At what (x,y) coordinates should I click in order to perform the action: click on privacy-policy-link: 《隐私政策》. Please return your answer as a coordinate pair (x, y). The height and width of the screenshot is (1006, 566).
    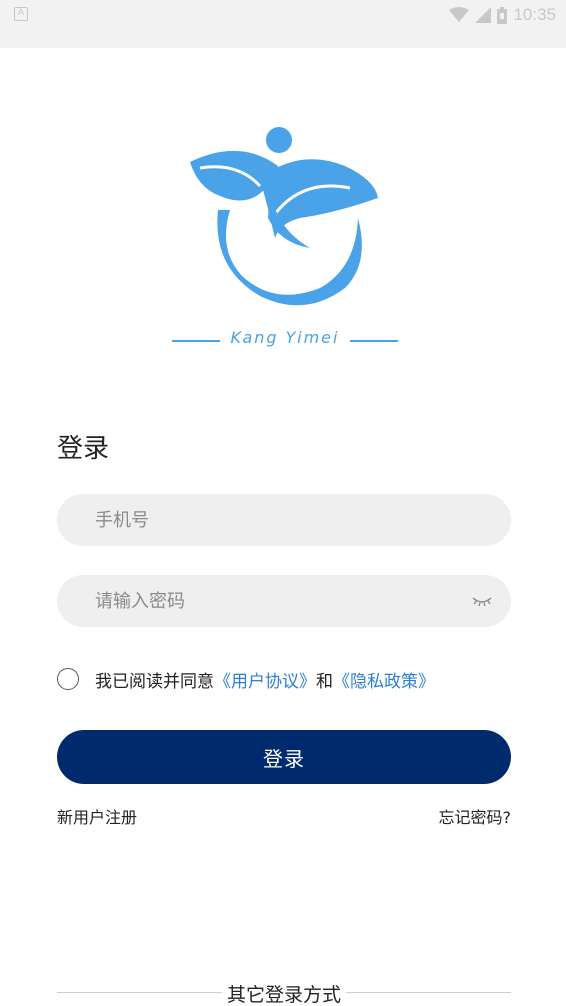
    Looking at the image, I should click on (384, 679).